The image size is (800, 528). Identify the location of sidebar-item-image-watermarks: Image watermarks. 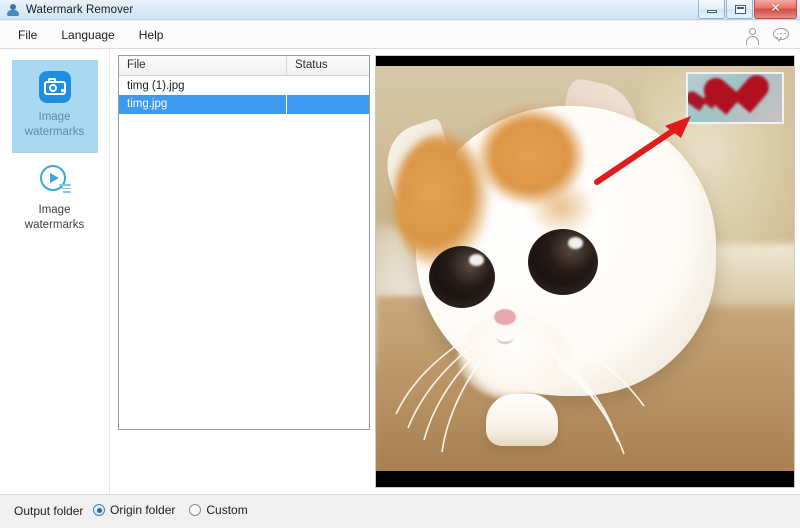
(54, 106).